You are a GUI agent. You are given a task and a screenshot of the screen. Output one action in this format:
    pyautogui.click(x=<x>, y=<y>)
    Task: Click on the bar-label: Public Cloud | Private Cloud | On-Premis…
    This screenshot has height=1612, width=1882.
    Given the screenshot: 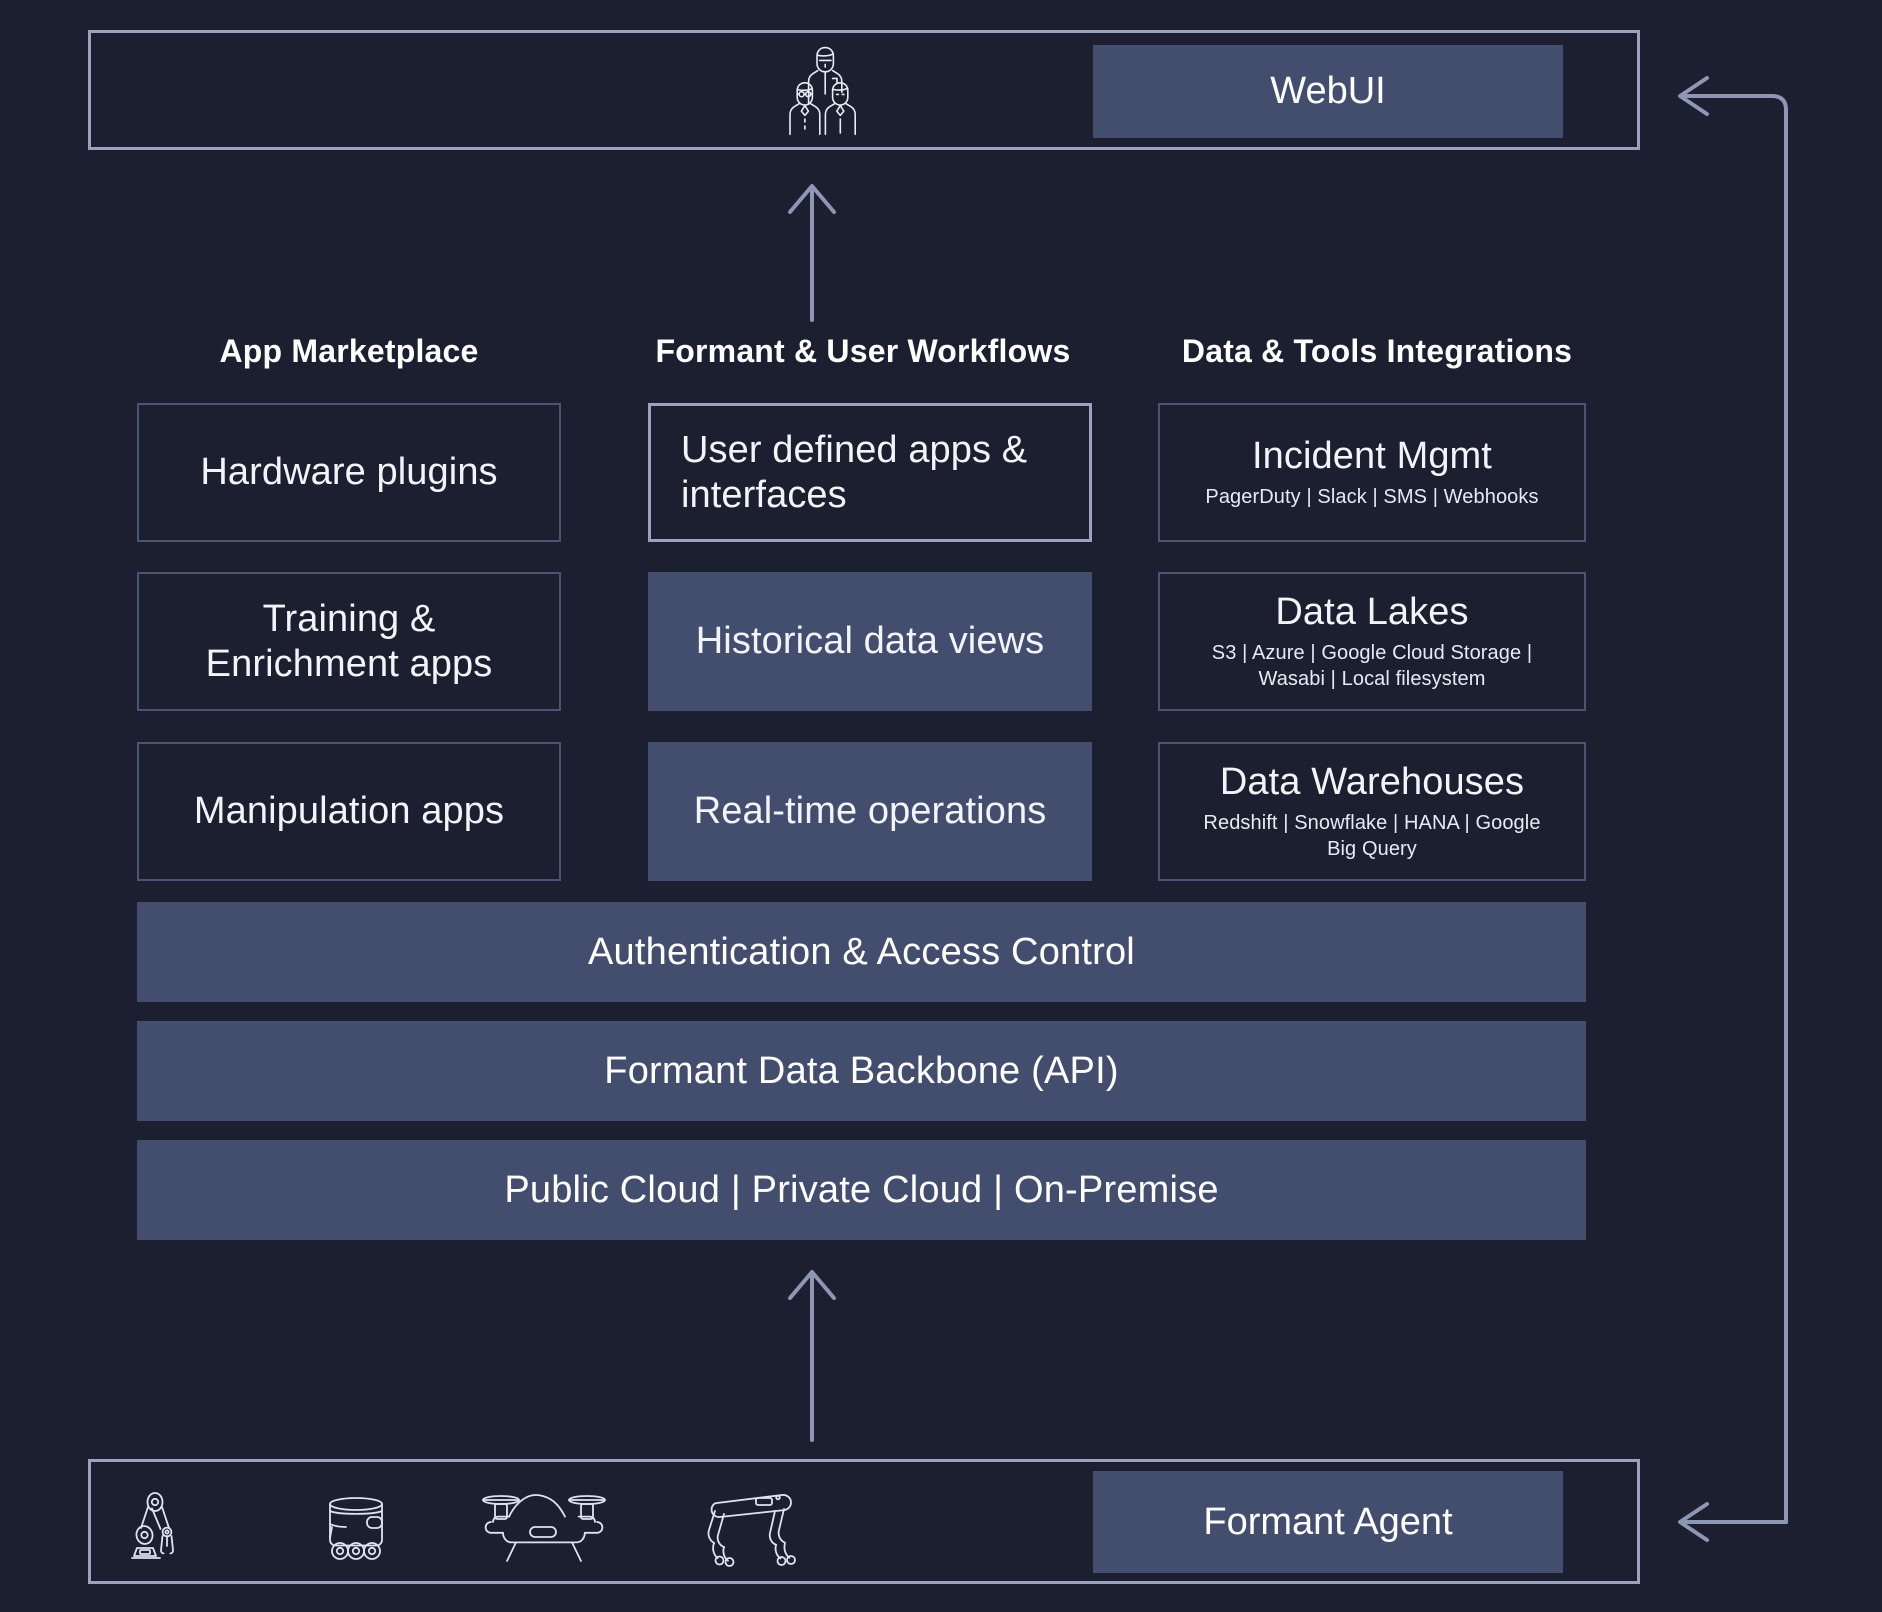 What is the action you would take?
    pyautogui.click(x=861, y=1189)
    